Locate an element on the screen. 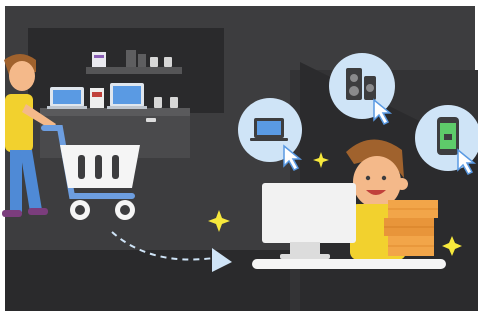 This screenshot has height=315, width=478. shopper-head is located at coordinates (22, 76).